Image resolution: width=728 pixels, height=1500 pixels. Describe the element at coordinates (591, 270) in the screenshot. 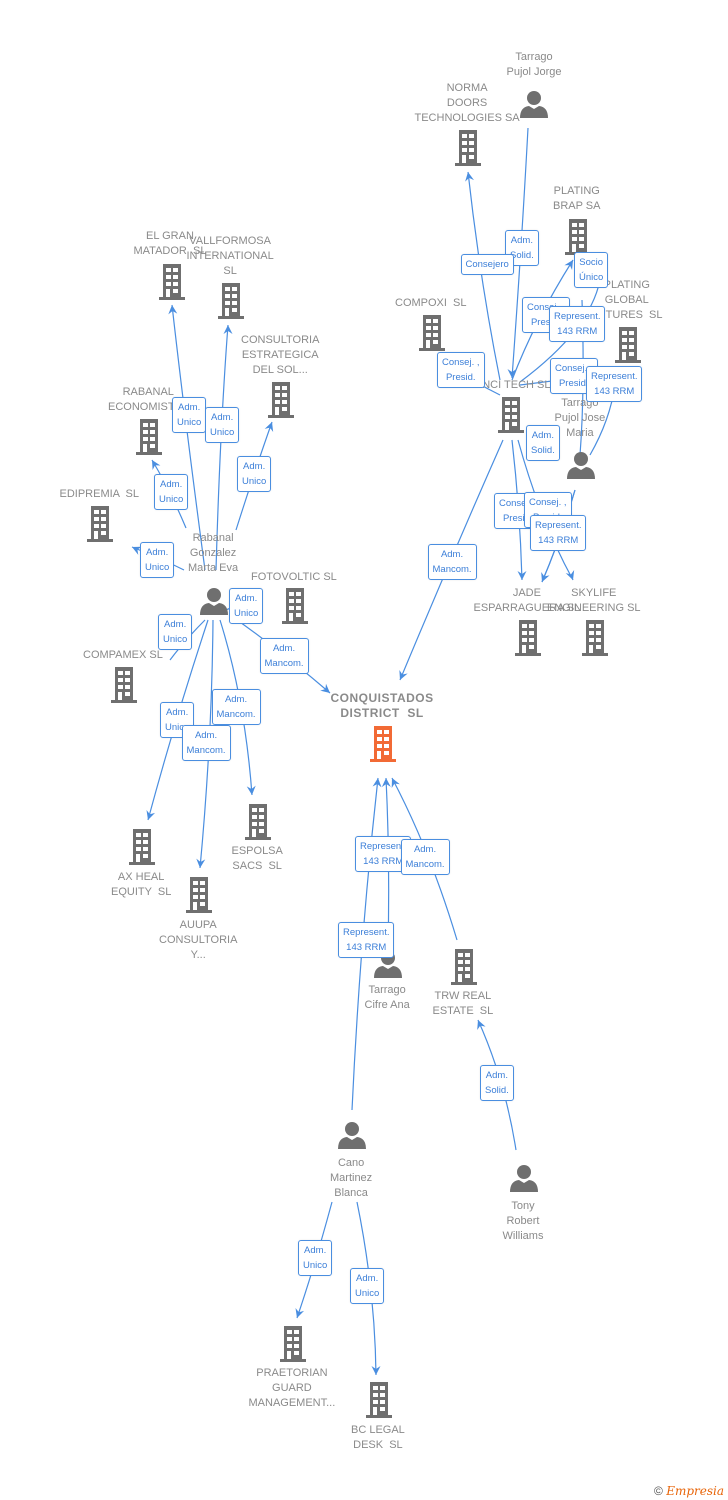

I see `relation-label: Socio Único` at that location.